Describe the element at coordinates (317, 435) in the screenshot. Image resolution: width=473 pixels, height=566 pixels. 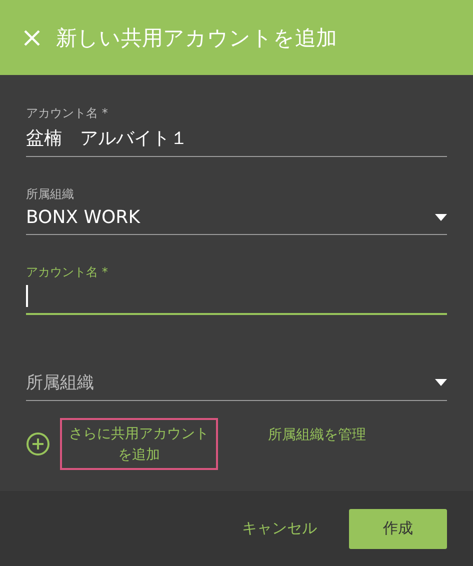
I see `manage-organizations-link: 所属組織を管理` at that location.